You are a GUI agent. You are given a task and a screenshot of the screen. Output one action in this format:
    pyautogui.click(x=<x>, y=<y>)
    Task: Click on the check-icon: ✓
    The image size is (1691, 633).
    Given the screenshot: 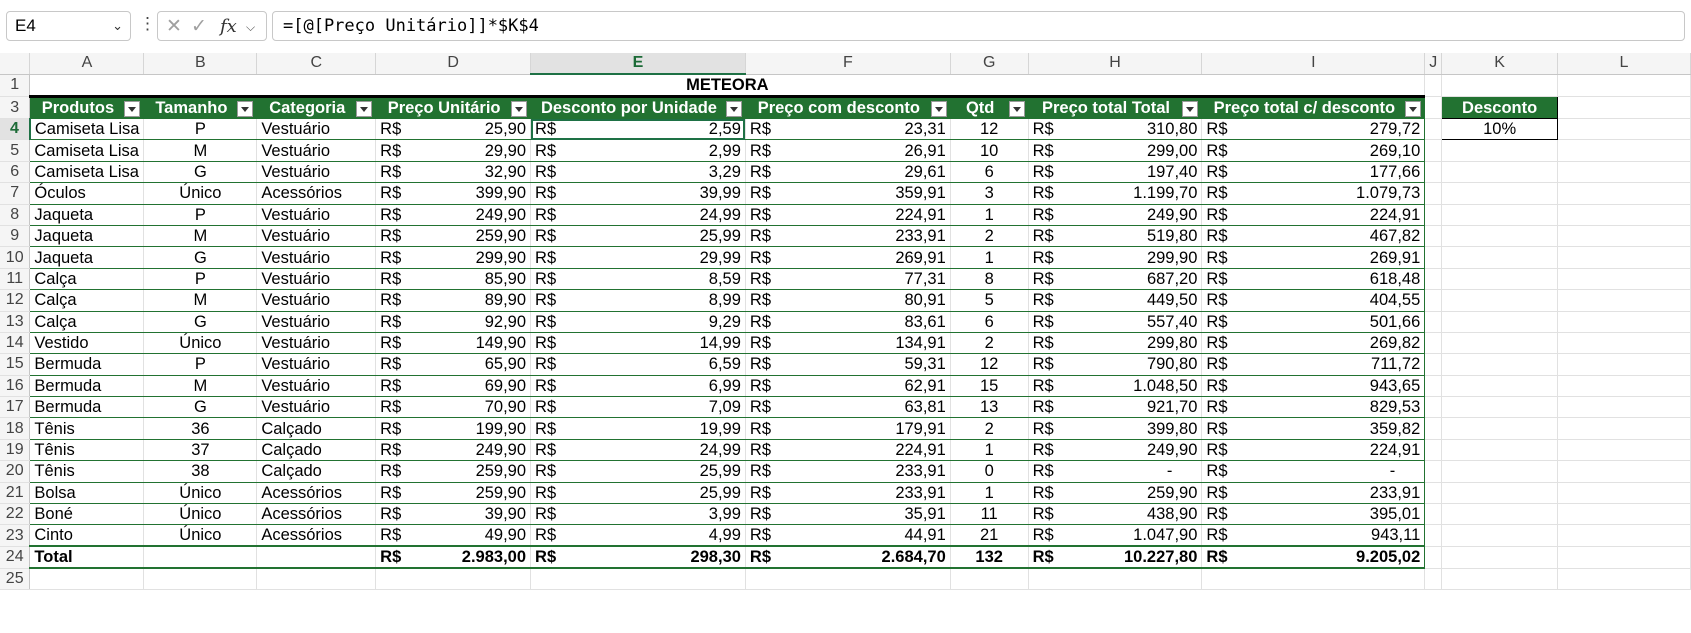 What is the action you would take?
    pyautogui.click(x=199, y=26)
    